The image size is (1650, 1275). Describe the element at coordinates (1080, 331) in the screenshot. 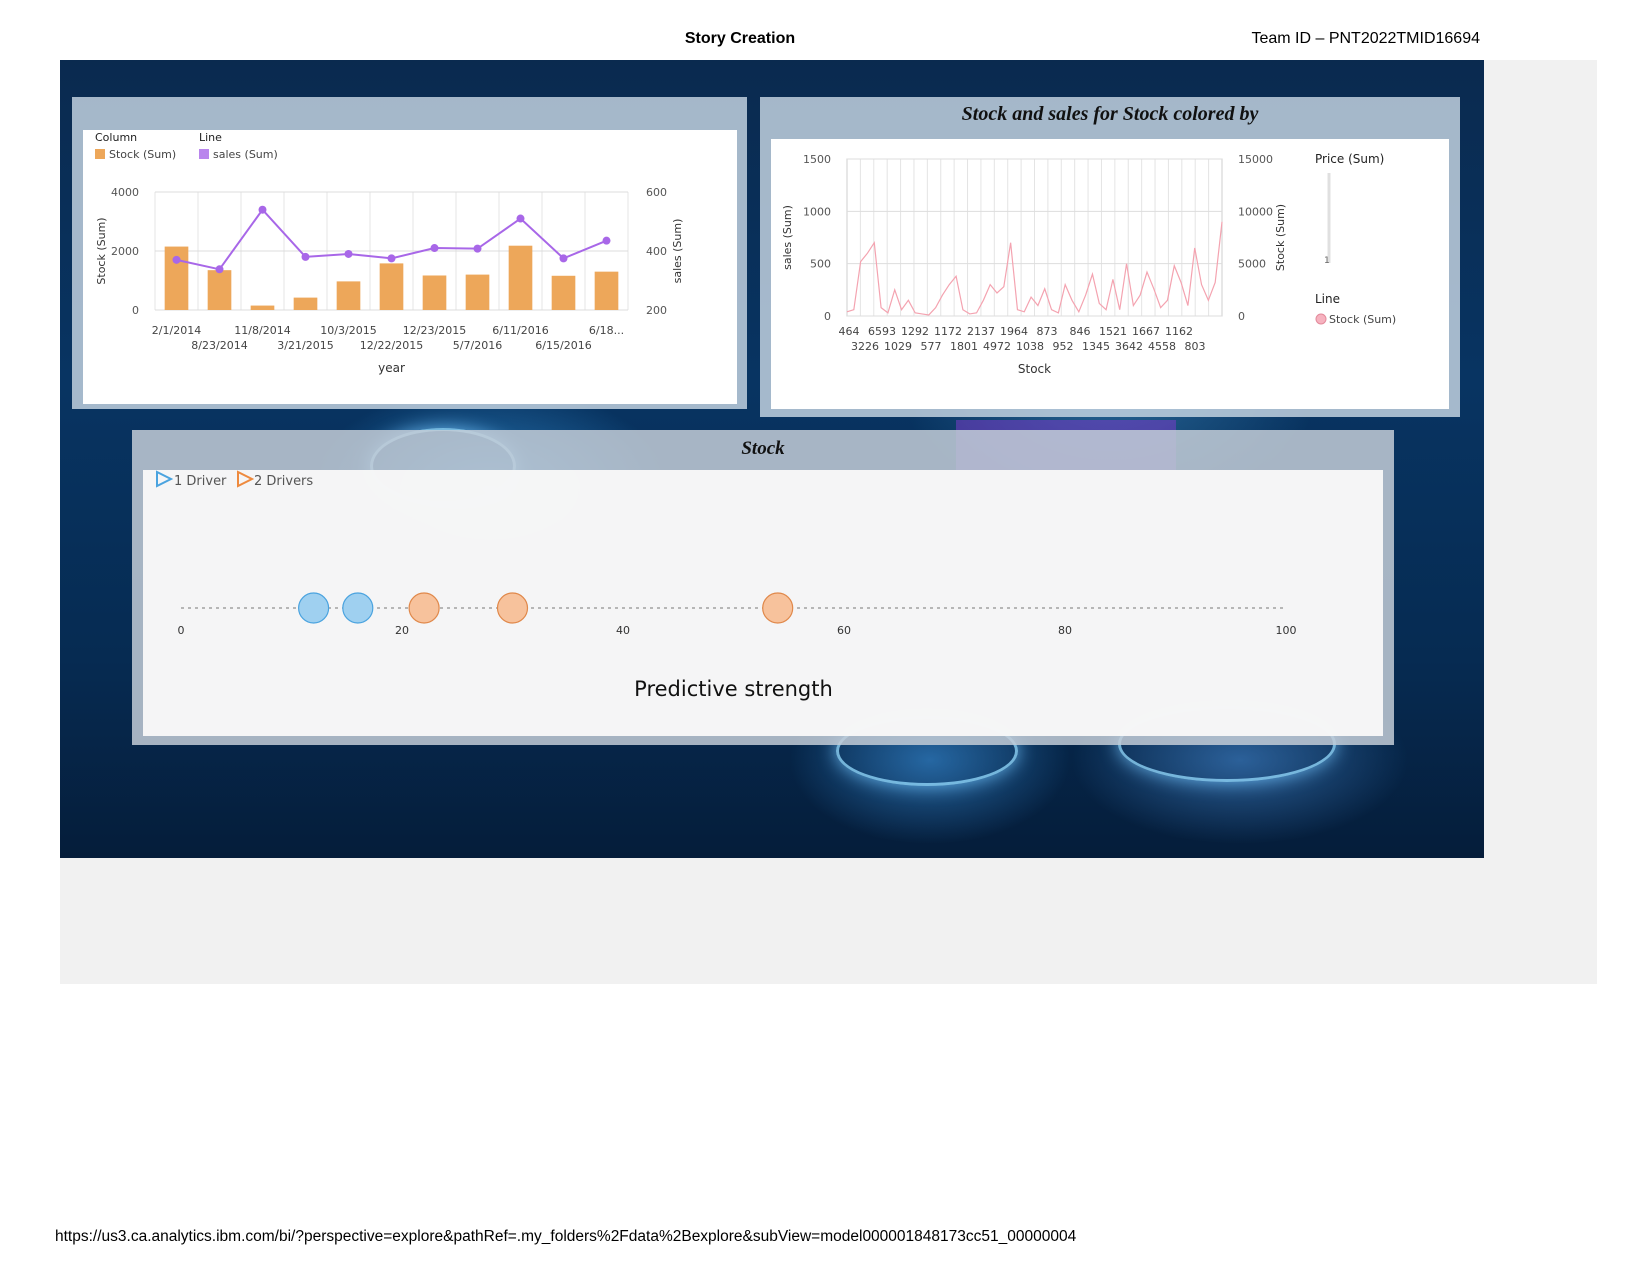

I see `x-tick-label: 846` at that location.